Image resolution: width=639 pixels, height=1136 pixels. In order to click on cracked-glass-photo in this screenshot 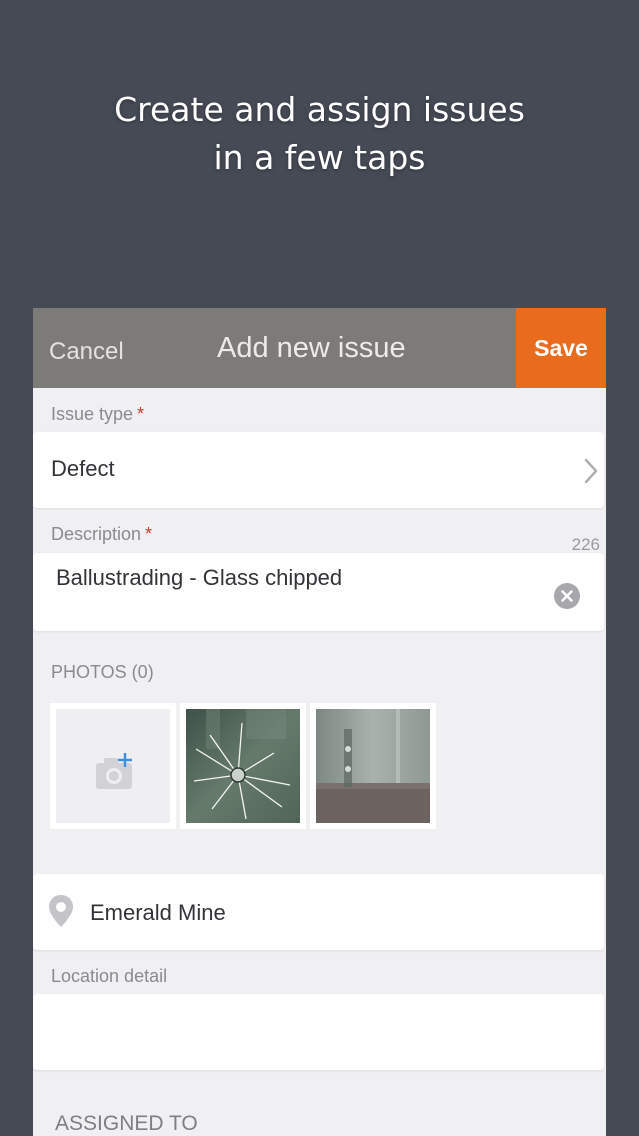, I will do `click(243, 766)`.